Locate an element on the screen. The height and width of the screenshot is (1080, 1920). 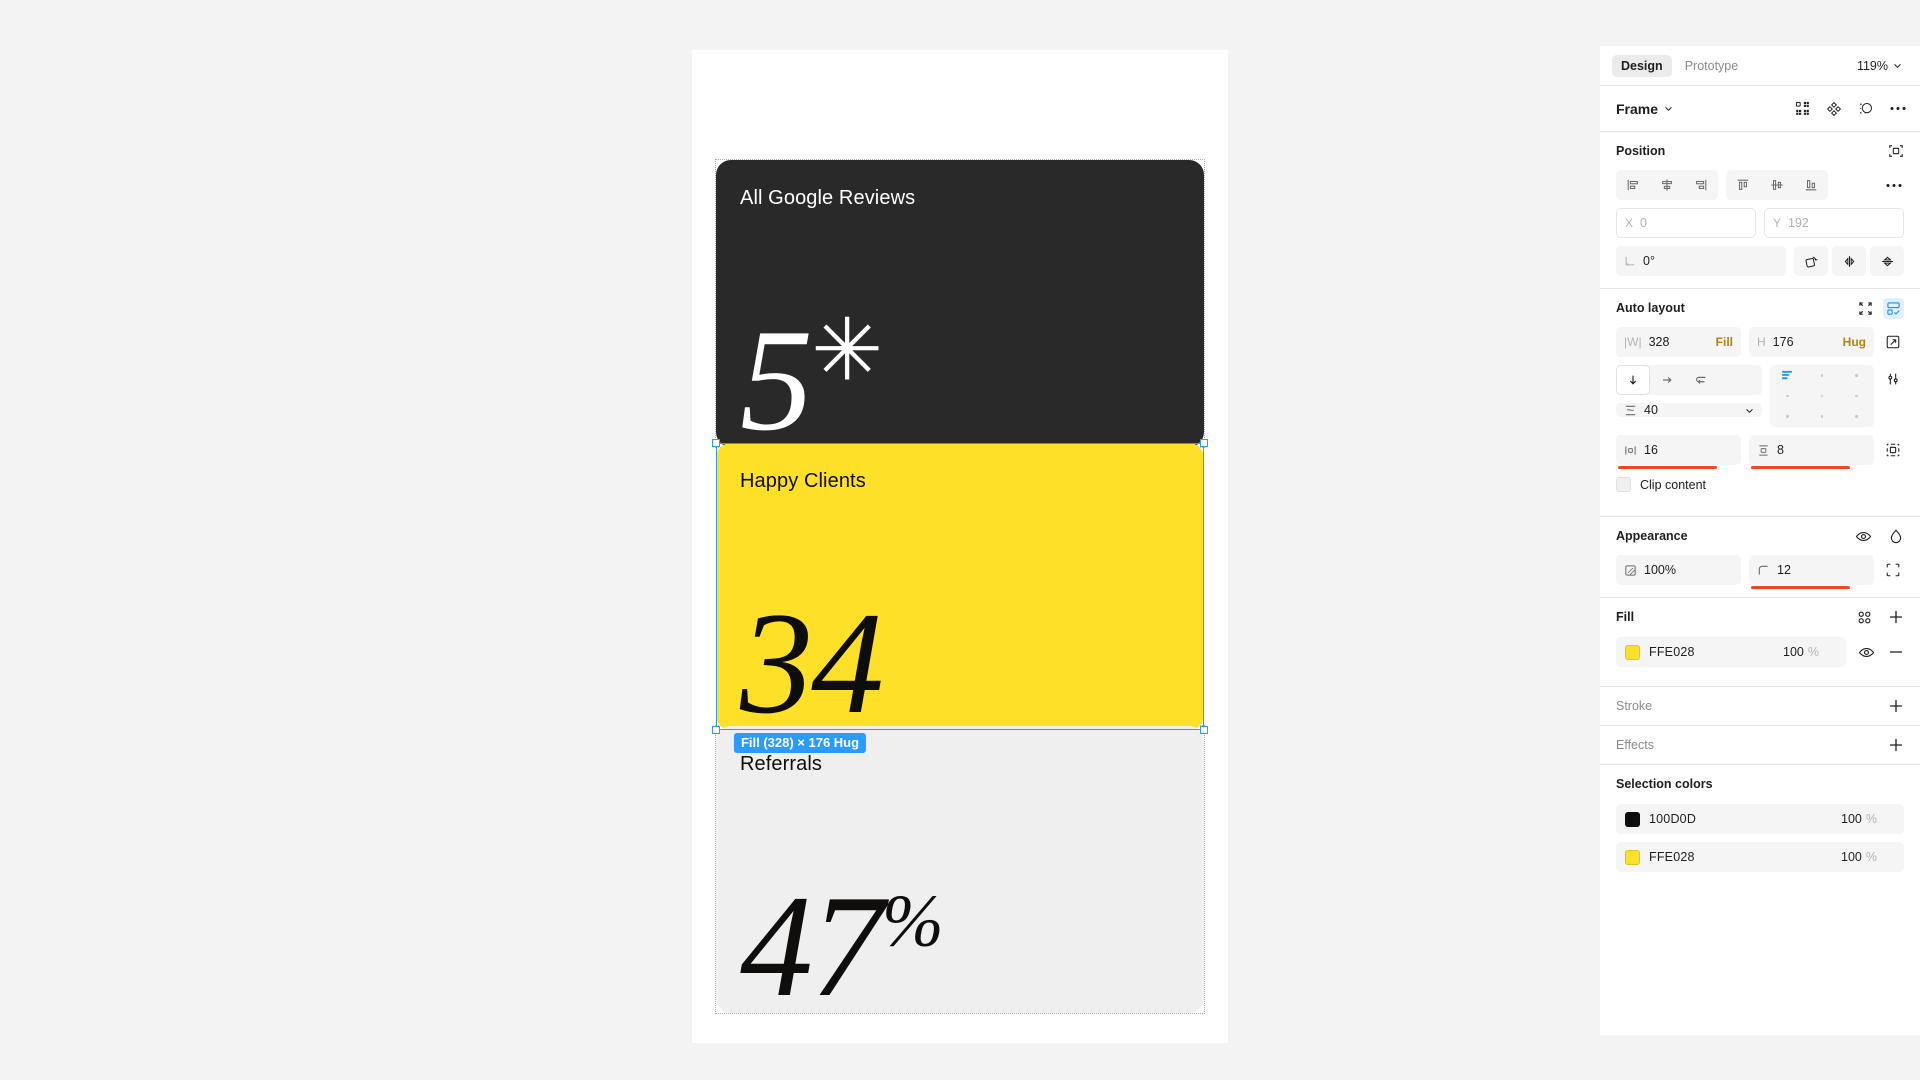
clip-content-row: Clip content is located at coordinates (1760, 488).